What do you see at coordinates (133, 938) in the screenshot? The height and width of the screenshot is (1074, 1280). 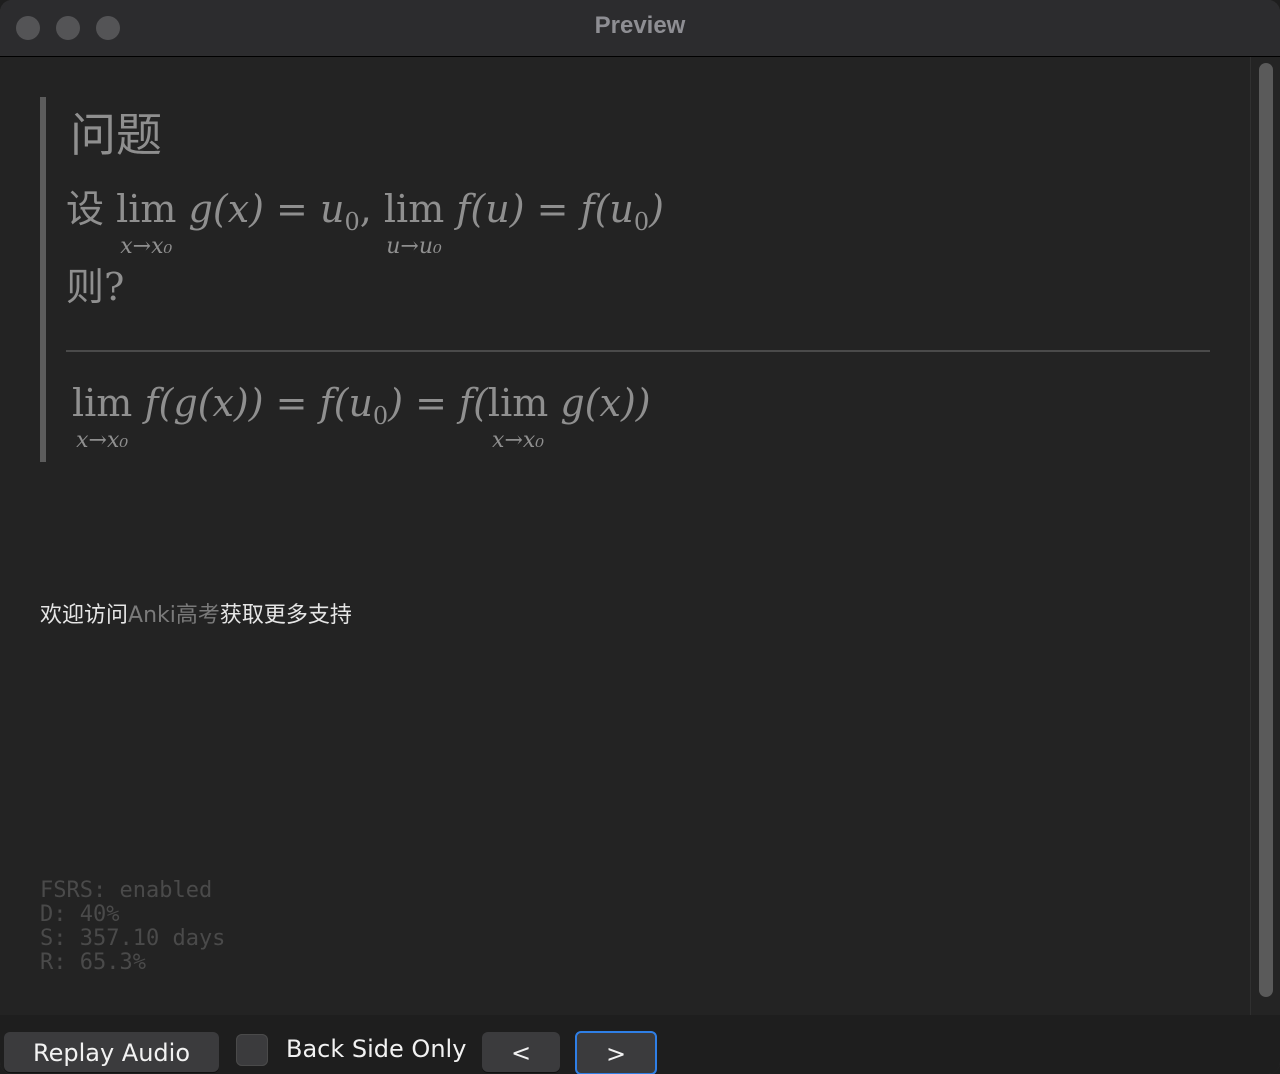 I see `fsrs-stability: S: 357.10 days` at bounding box center [133, 938].